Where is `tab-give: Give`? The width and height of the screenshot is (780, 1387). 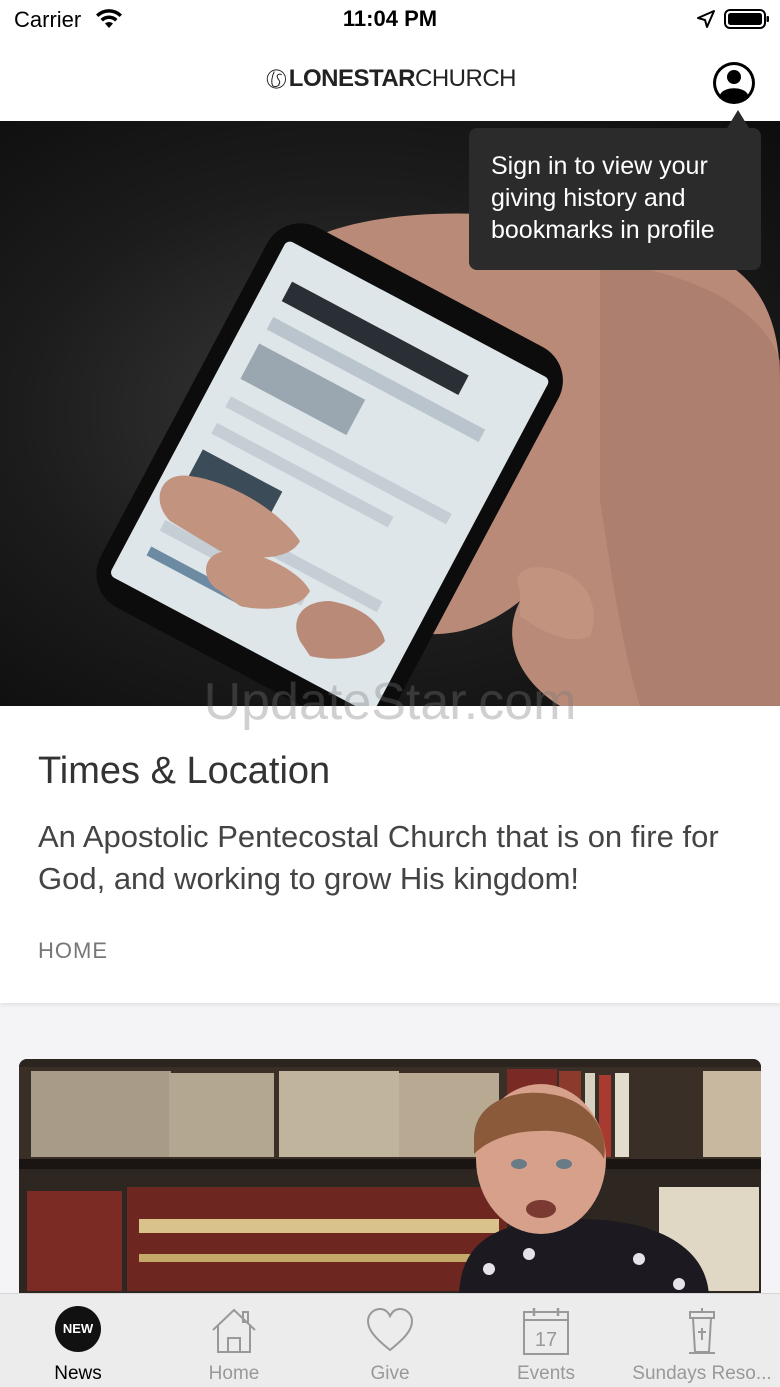 tab-give: Give is located at coordinates (390, 1340).